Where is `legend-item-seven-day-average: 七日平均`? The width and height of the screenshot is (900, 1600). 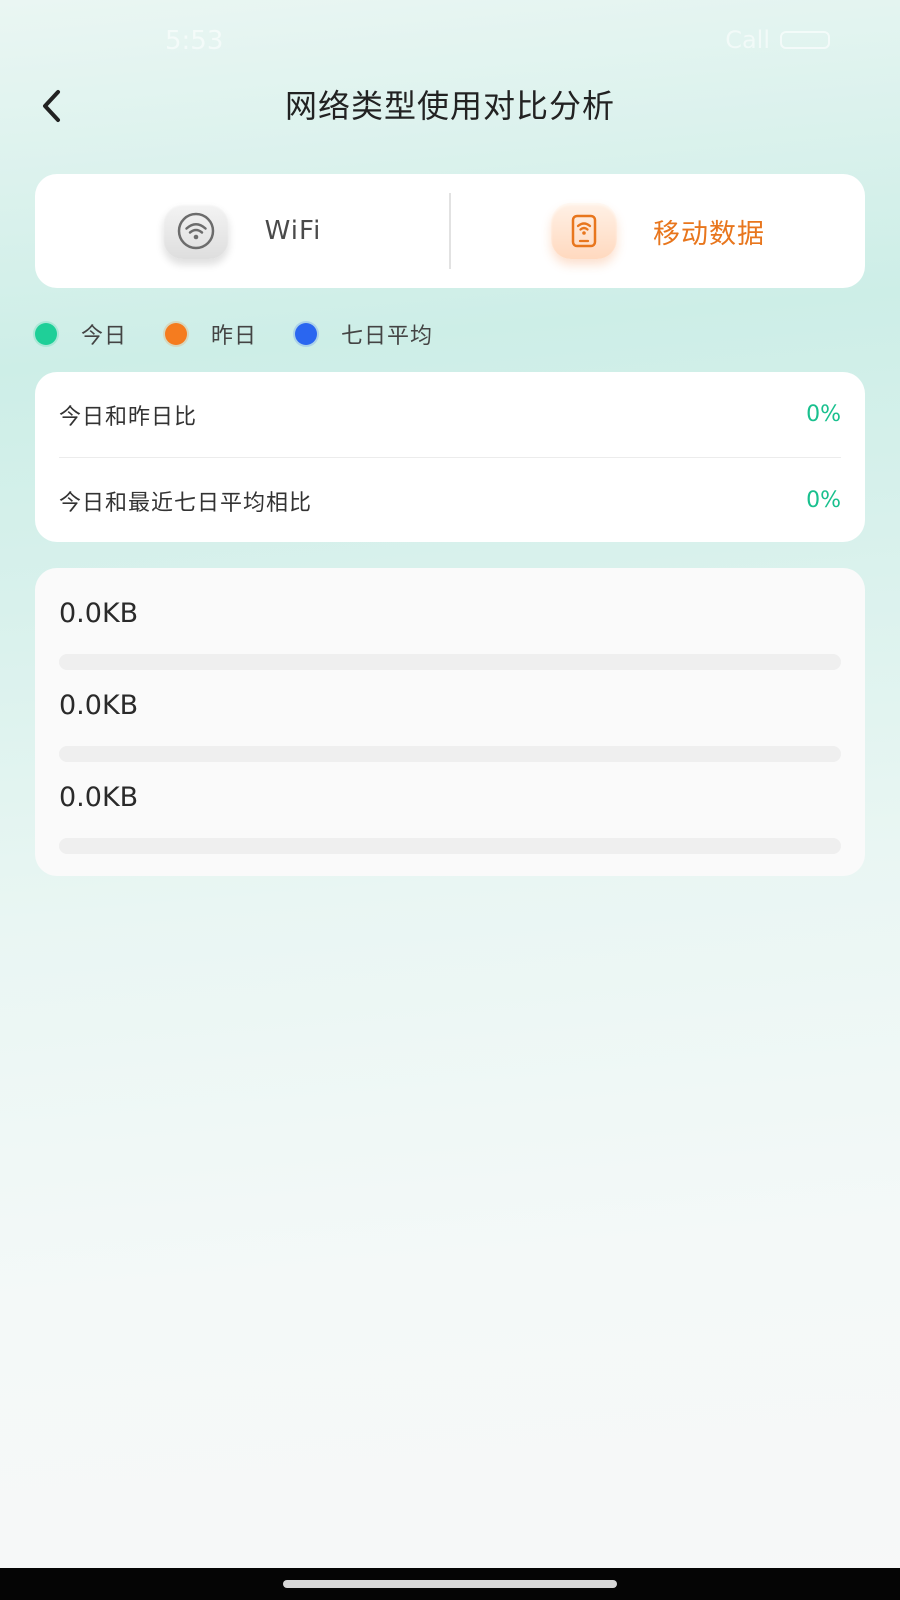
legend-item-seven-day-average: 七日平均 is located at coordinates (364, 334).